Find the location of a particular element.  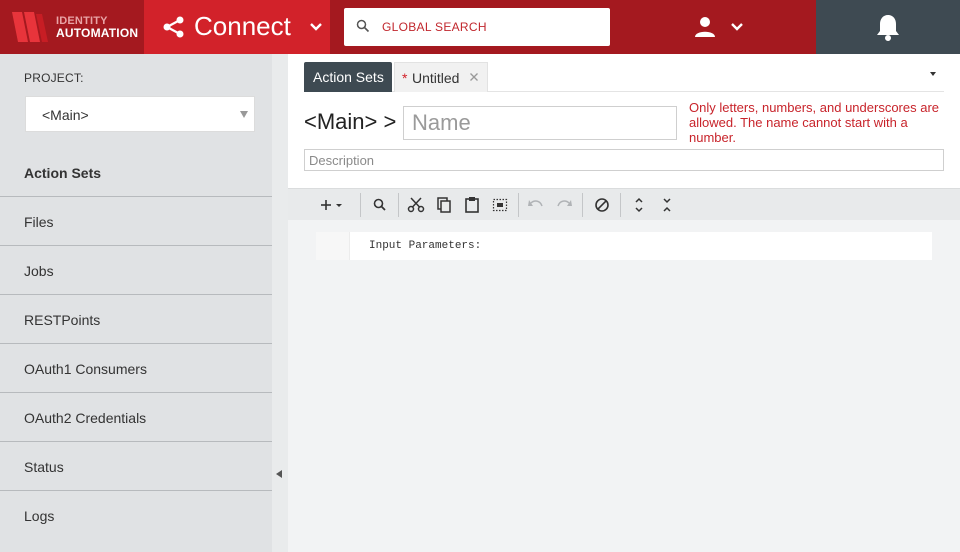

sidebar-item-jobs: Jobs is located at coordinates (136, 270).